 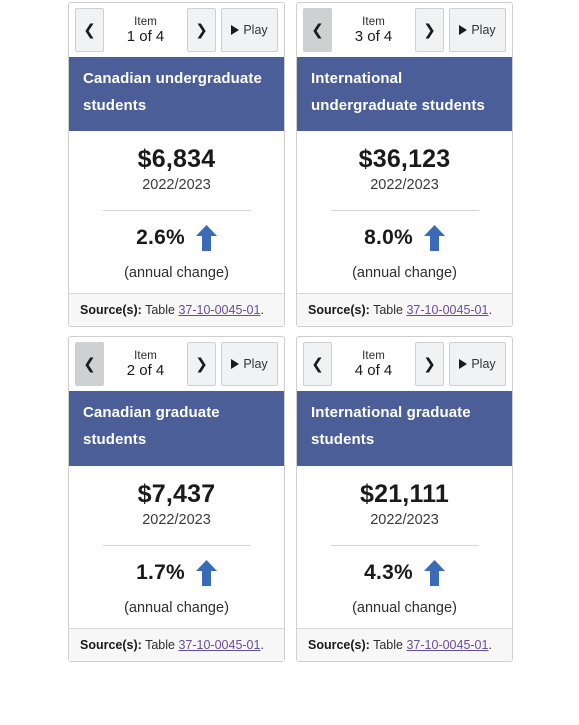 I want to click on carousel-controls: ❮ Item 4 of 4 ❯ Play, so click(x=404, y=364).